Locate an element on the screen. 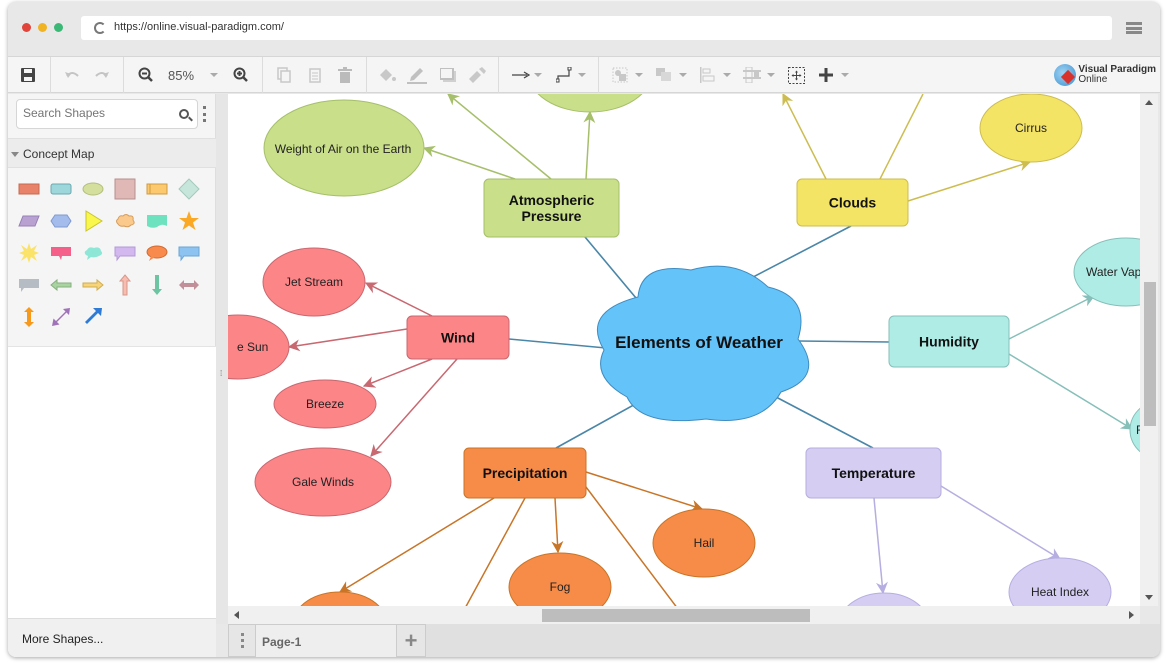 This screenshot has height=665, width=1170. palette-shape-rounded-rectangle is located at coordinates (61, 189).